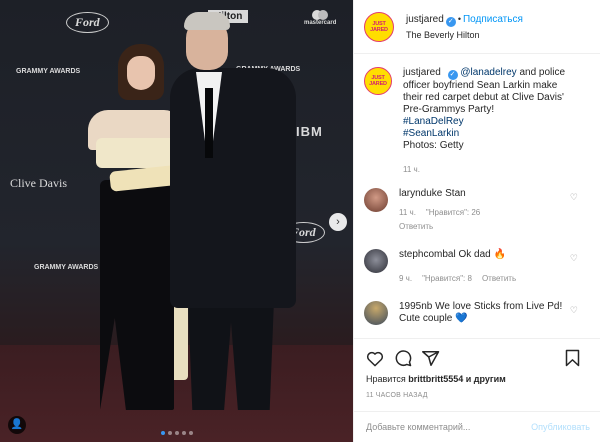 This screenshot has height=442, width=600. What do you see at coordinates (403, 358) in the screenshot?
I see `comment-icon` at bounding box center [403, 358].